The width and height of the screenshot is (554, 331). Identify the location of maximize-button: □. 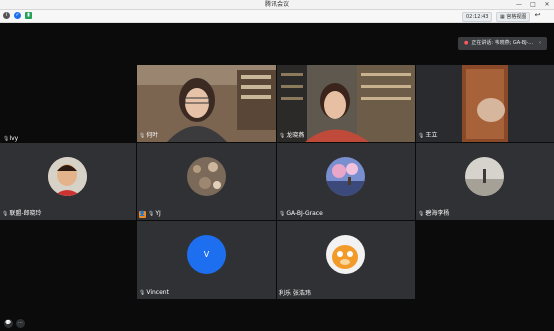
(533, 4).